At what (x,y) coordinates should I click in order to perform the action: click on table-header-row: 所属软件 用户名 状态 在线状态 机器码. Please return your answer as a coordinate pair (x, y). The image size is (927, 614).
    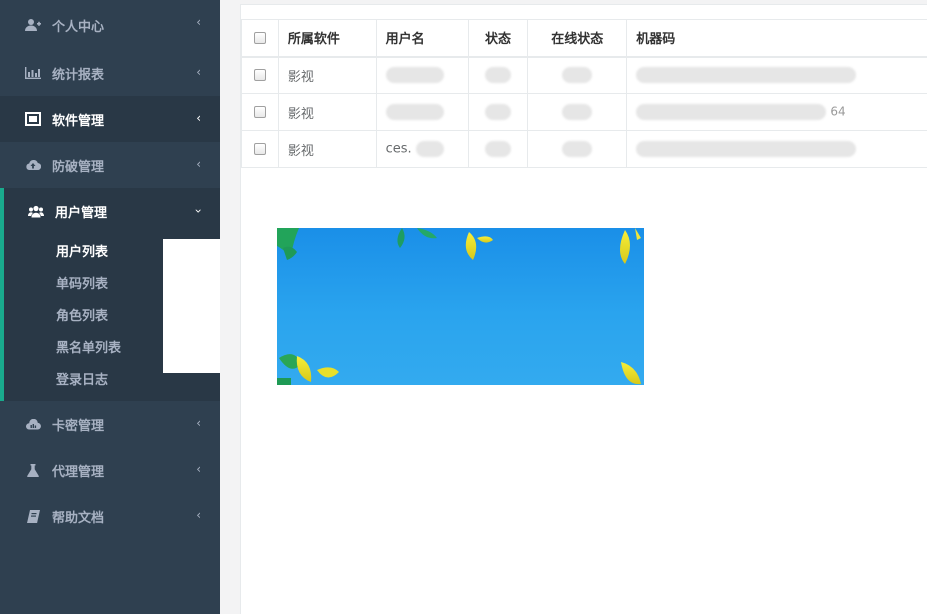
    Looking at the image, I should click on (584, 38).